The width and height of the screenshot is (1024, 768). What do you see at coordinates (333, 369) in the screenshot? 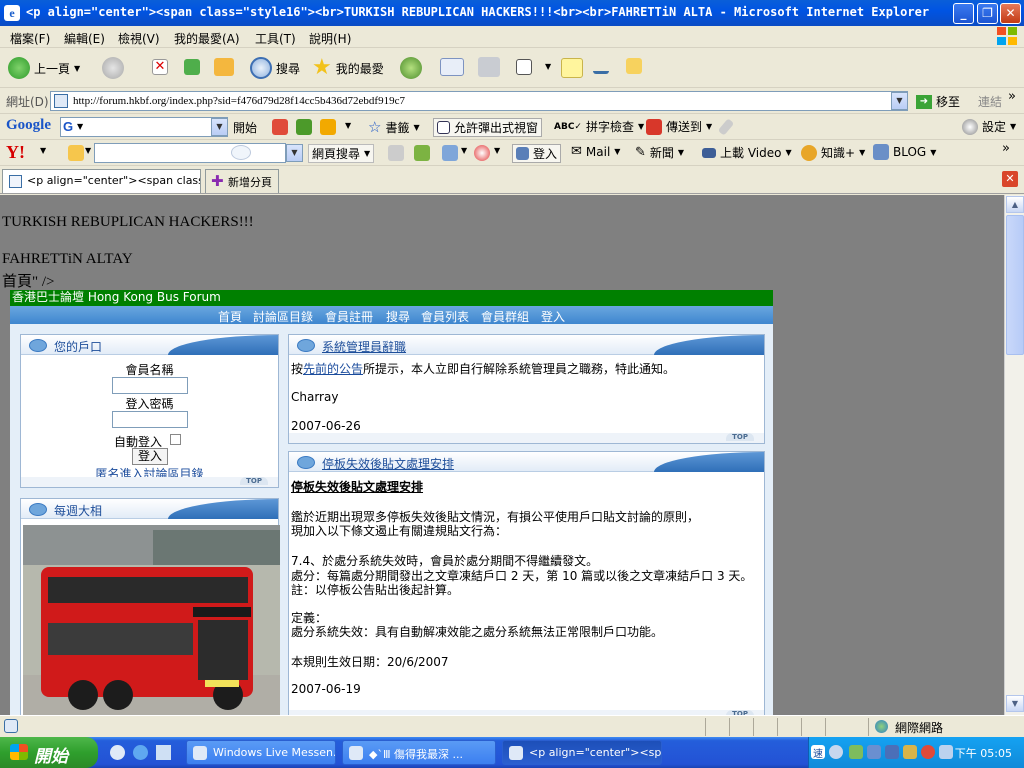
I see `previous-notice-link: 先前的公告` at bounding box center [333, 369].